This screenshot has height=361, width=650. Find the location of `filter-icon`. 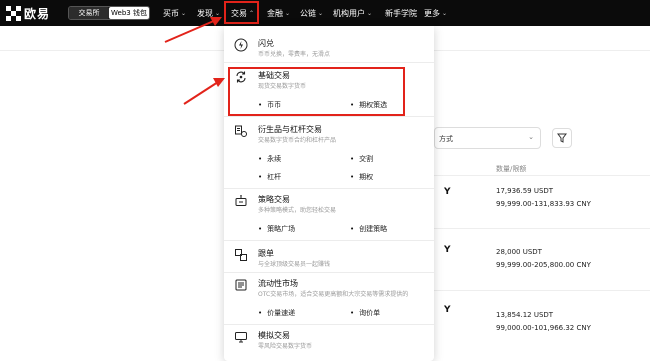

filter-icon is located at coordinates (562, 138).